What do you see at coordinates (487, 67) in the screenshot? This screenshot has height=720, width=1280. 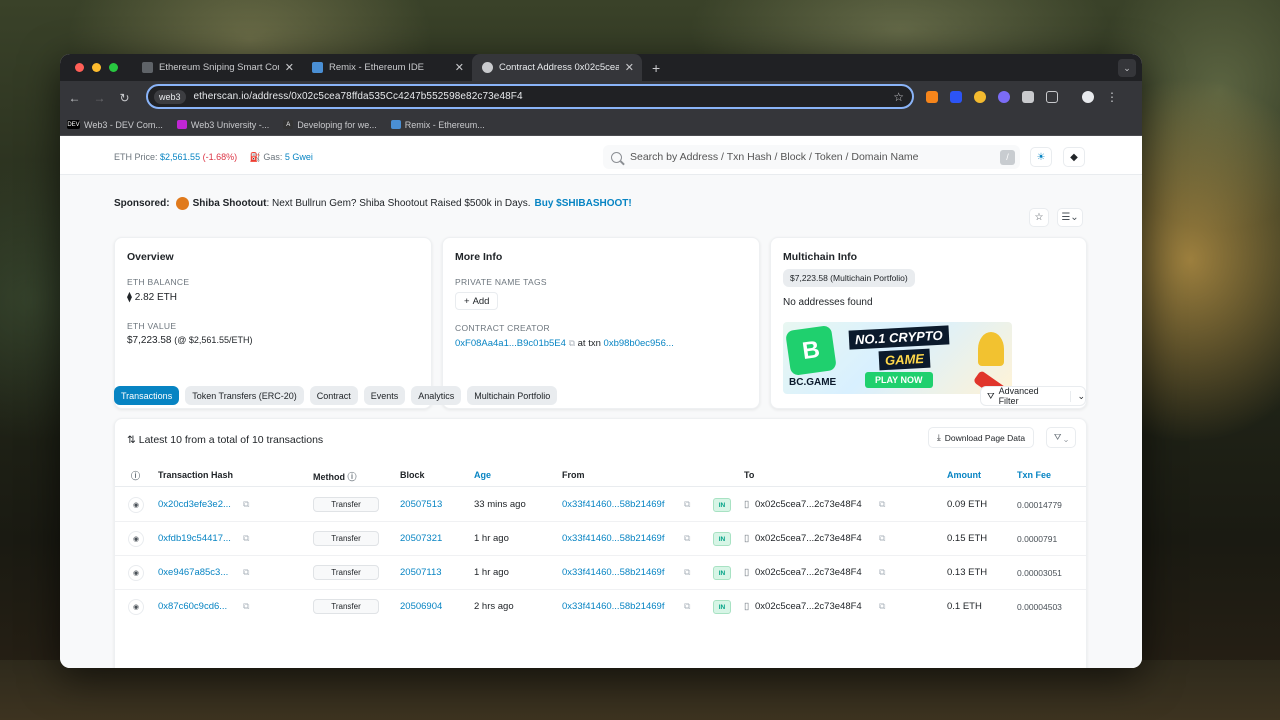 I see `etherscan-favicon-icon` at bounding box center [487, 67].